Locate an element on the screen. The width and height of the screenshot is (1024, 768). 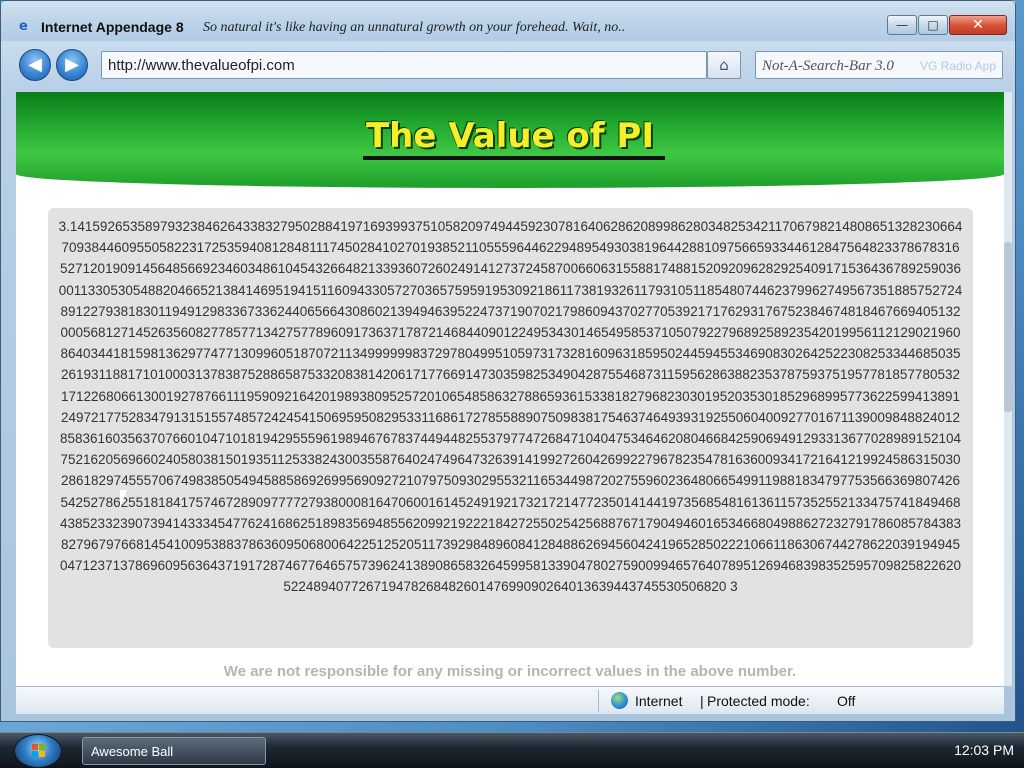
forward-button: ▶ is located at coordinates (72, 65).